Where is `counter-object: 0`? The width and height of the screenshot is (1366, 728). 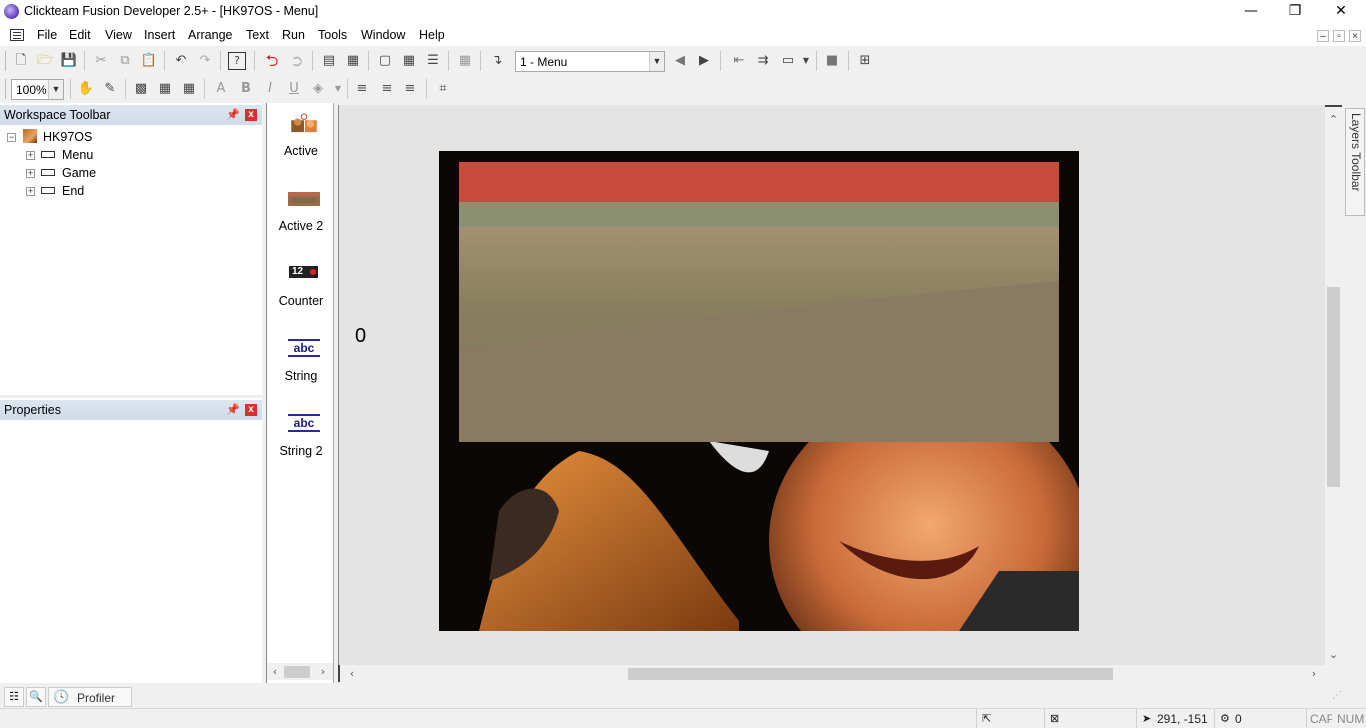
counter-object: 0 is located at coordinates (360, 336).